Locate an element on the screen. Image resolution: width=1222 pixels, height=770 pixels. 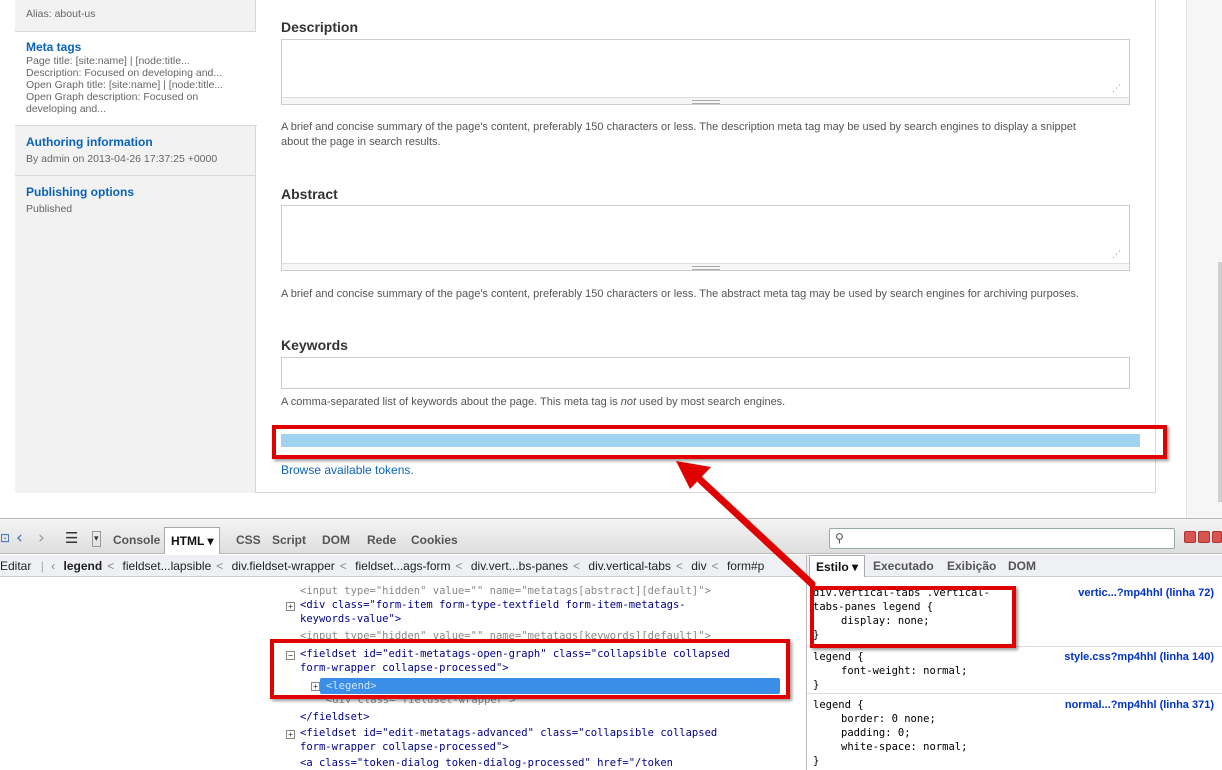
breadcrumb-item: form#p is located at coordinates (745, 566).